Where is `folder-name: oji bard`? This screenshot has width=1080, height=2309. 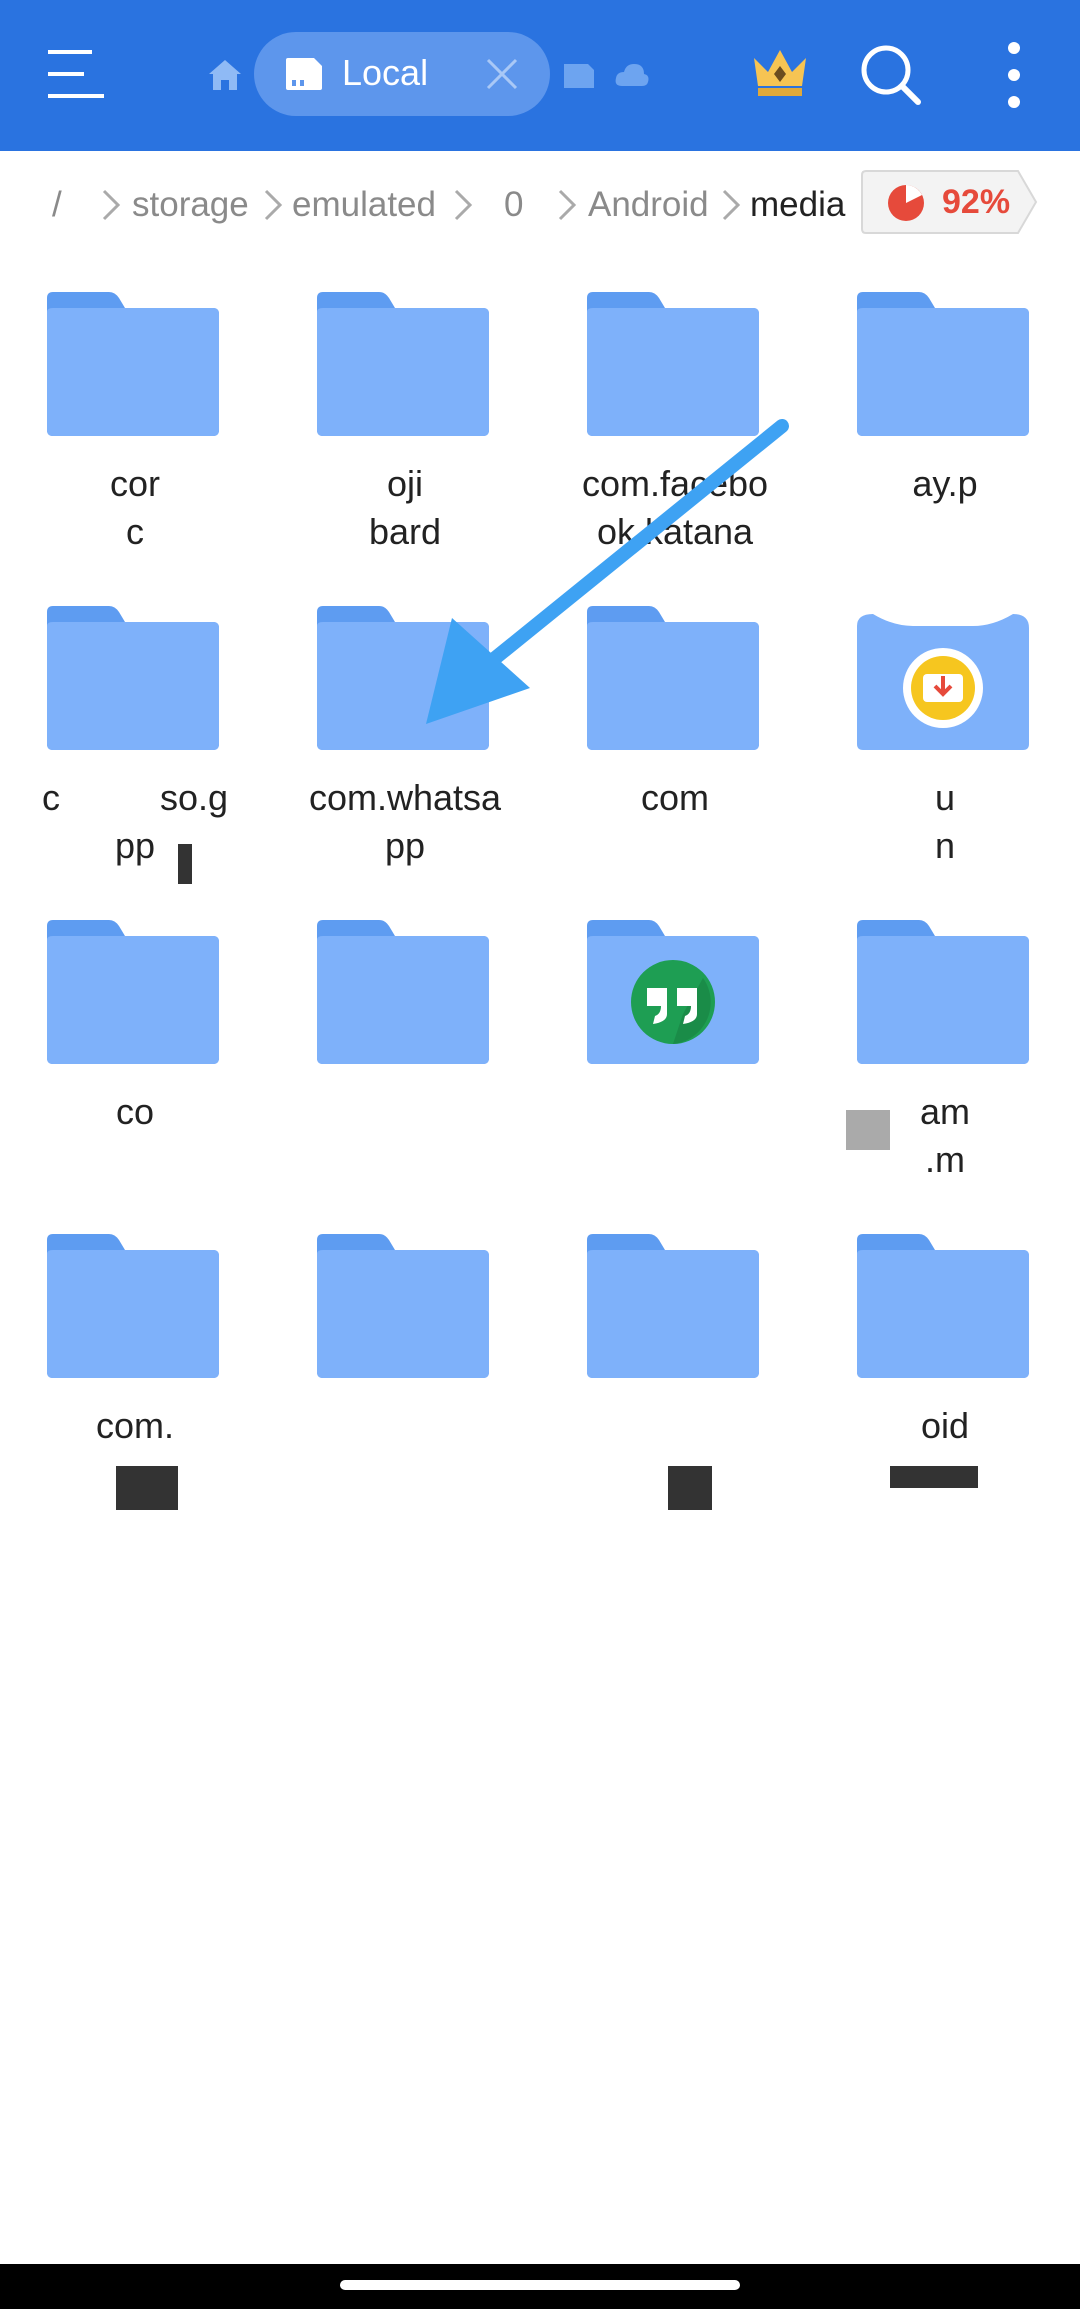 folder-name: oji bard is located at coordinates (405, 507).